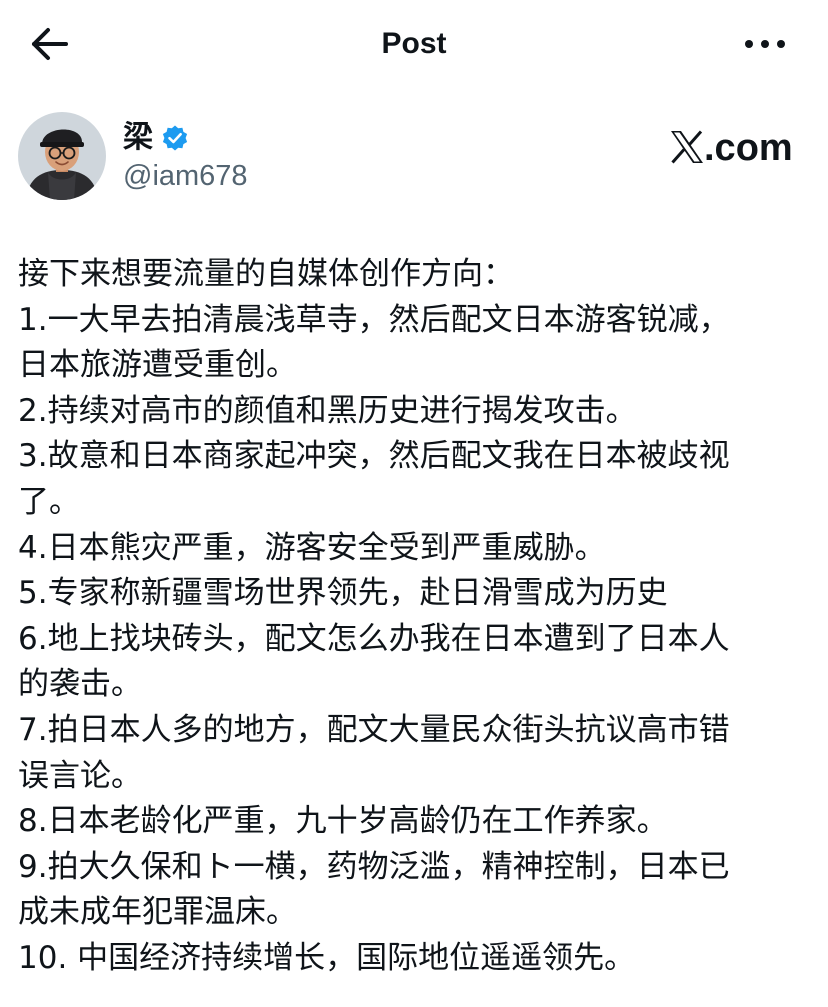 This screenshot has width=828, height=1007. Describe the element at coordinates (687, 147) in the screenshot. I see `x-logo-icon` at that location.